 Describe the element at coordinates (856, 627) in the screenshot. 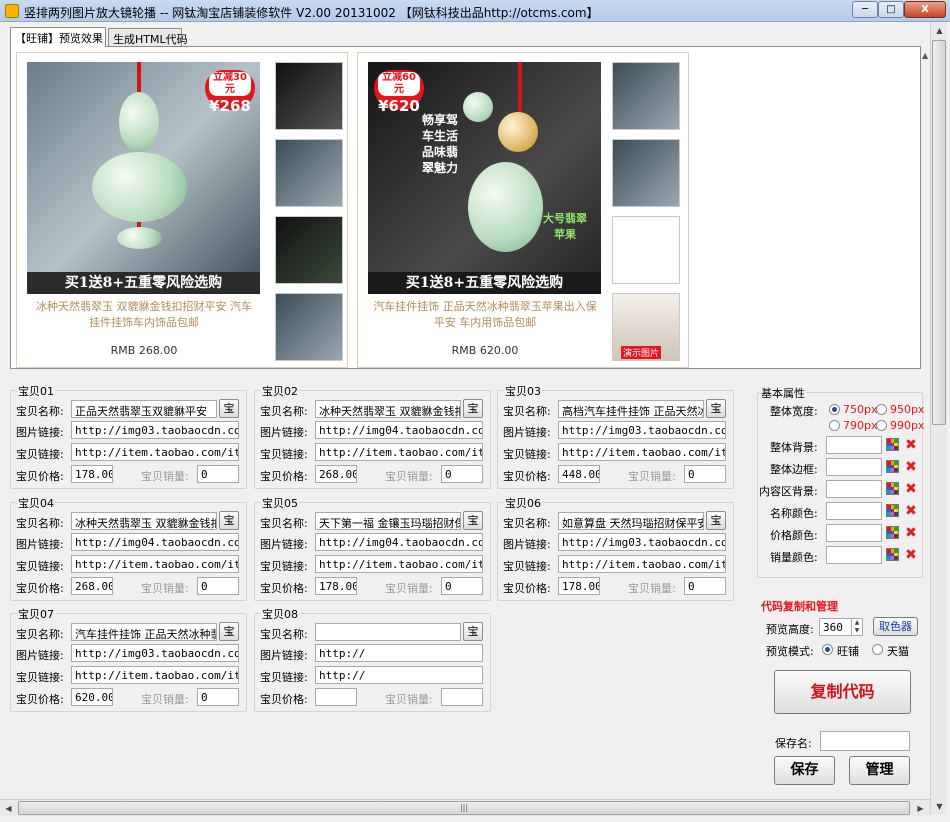

I see `height-spinner-icon: ▲ ▼` at that location.